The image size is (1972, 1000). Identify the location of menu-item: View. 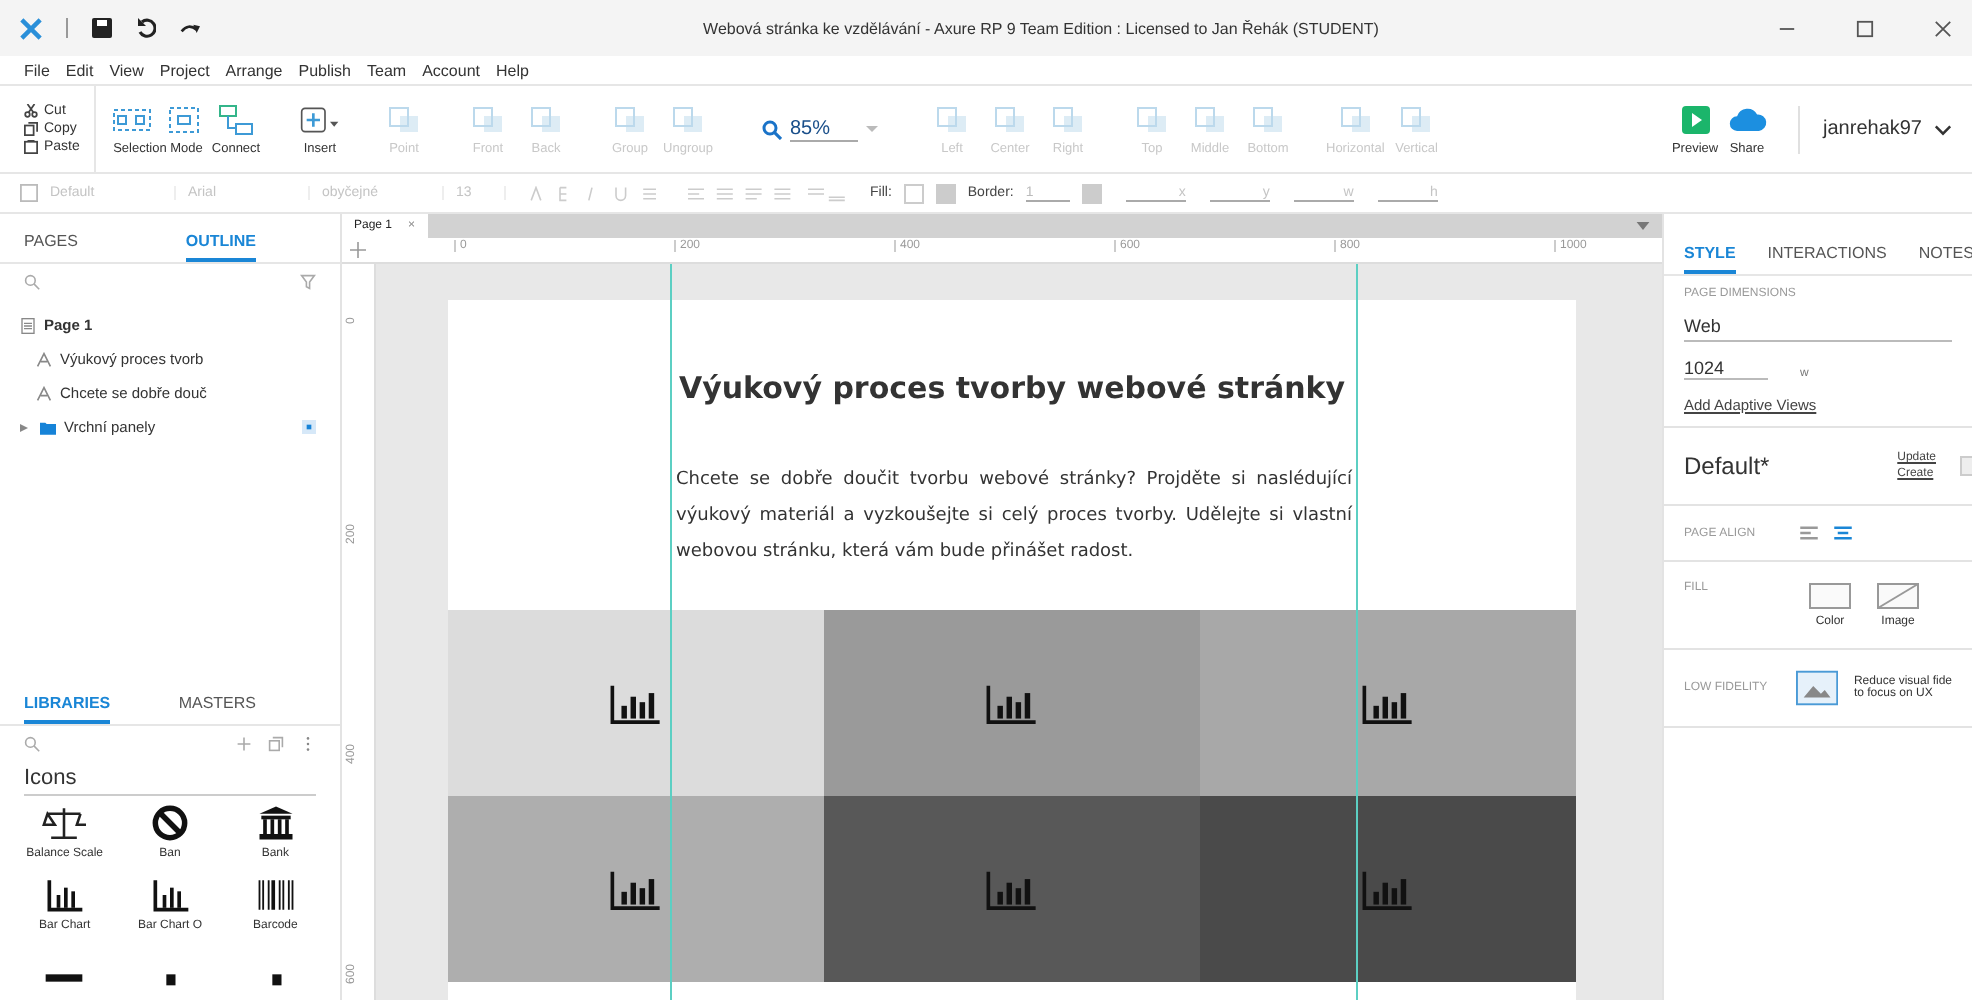
(126, 70).